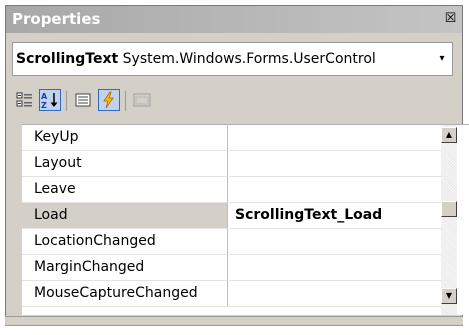  I want to click on categorized-button, so click(25, 100).